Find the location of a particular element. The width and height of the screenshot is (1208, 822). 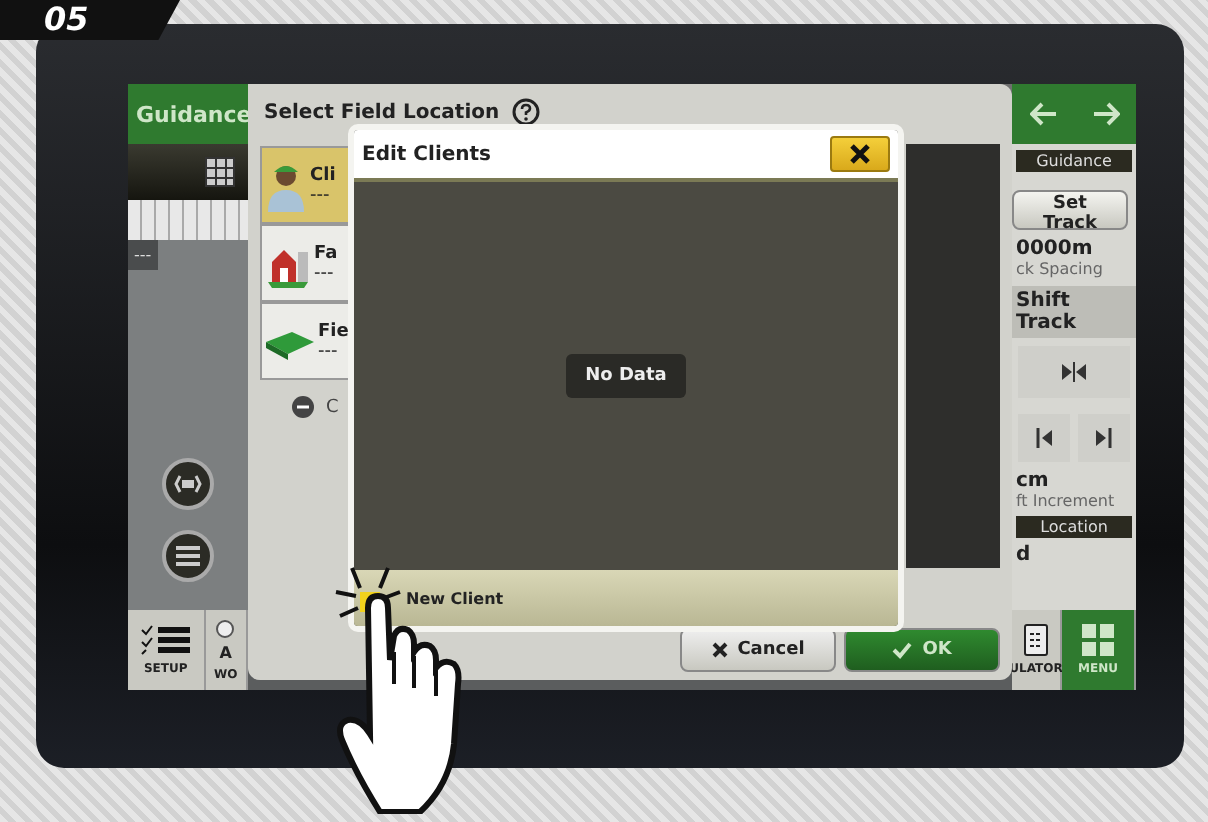

dialog-title: Edit Clients is located at coordinates (427, 154).